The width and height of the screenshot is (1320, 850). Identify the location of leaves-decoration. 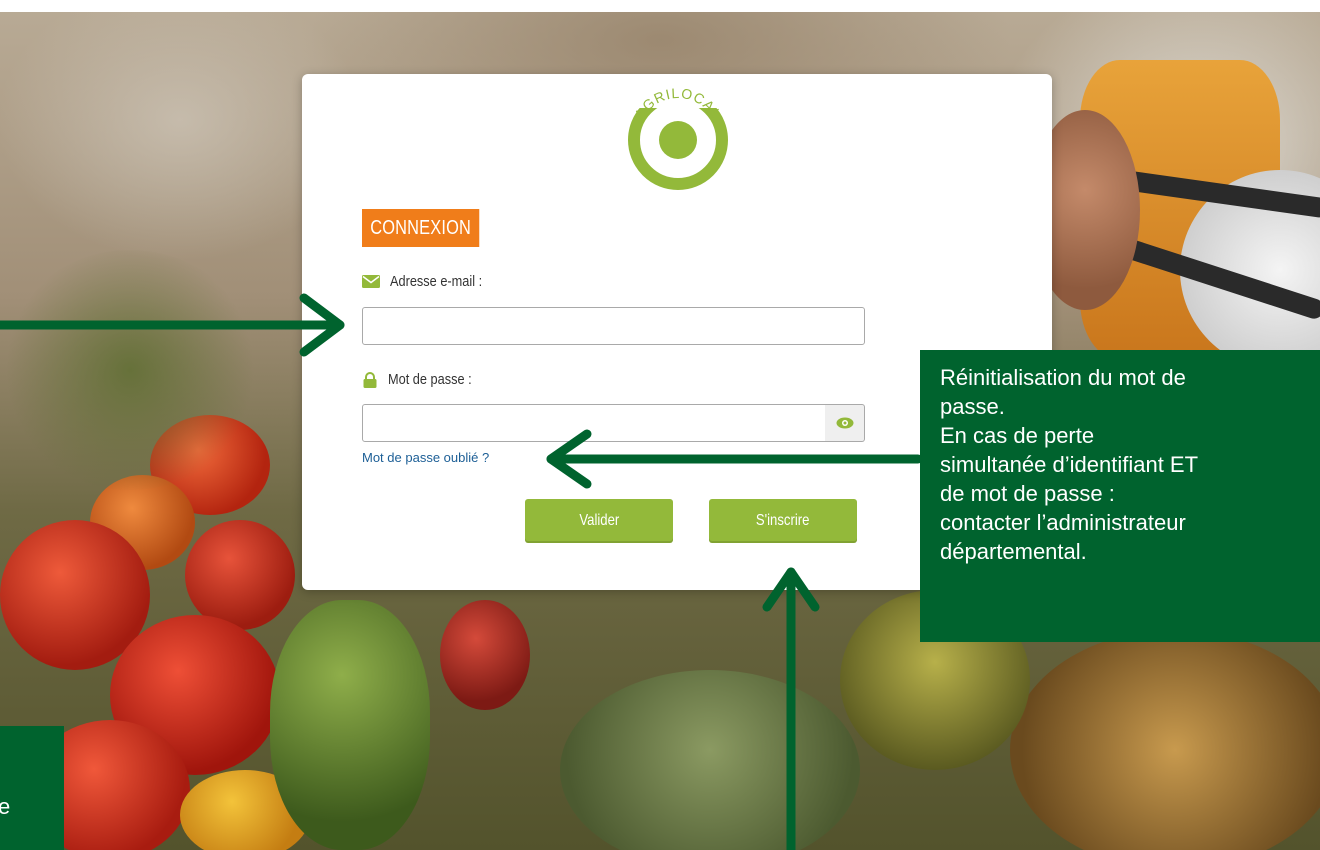
(130, 370).